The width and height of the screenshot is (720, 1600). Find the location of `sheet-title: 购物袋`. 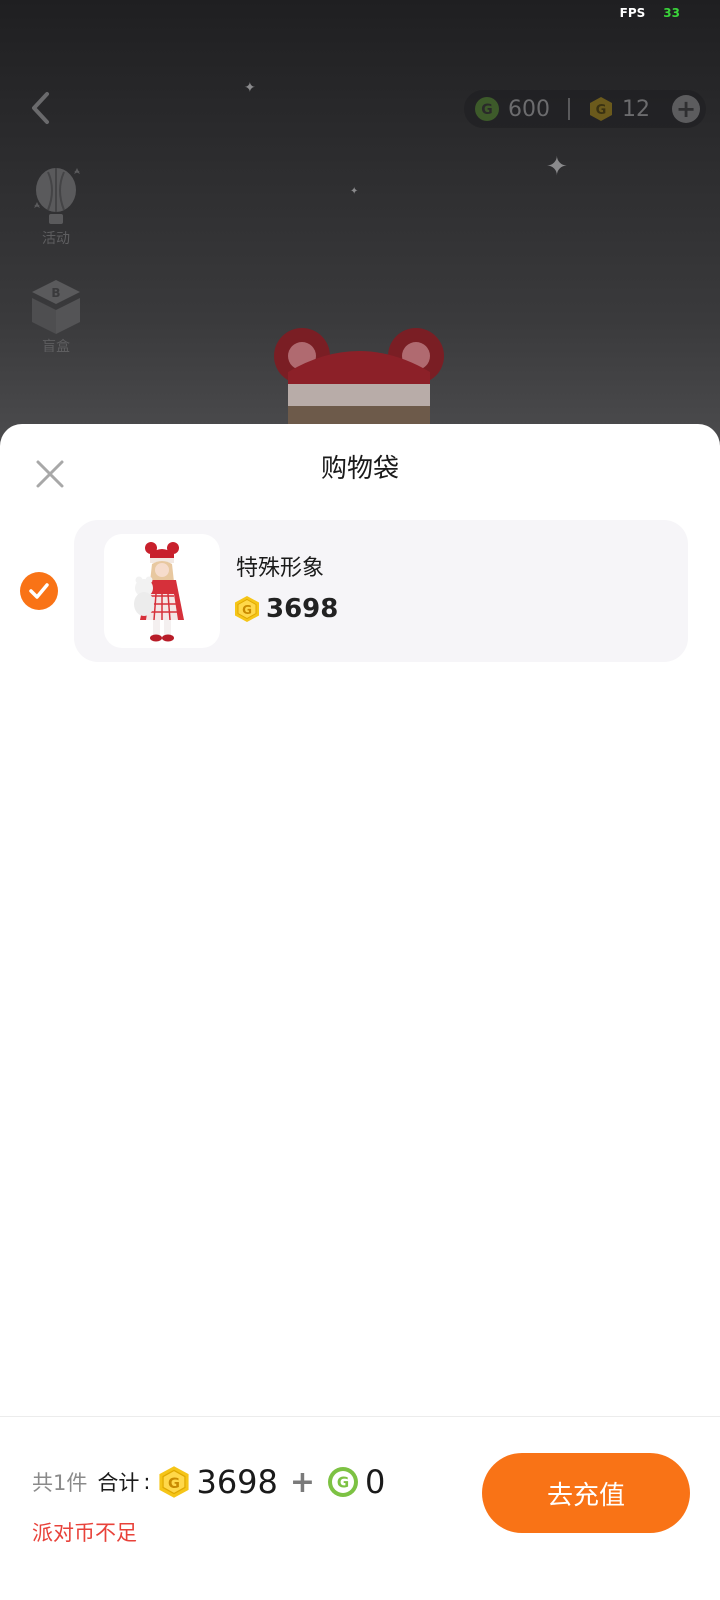

sheet-title: 购物袋 is located at coordinates (359, 469).